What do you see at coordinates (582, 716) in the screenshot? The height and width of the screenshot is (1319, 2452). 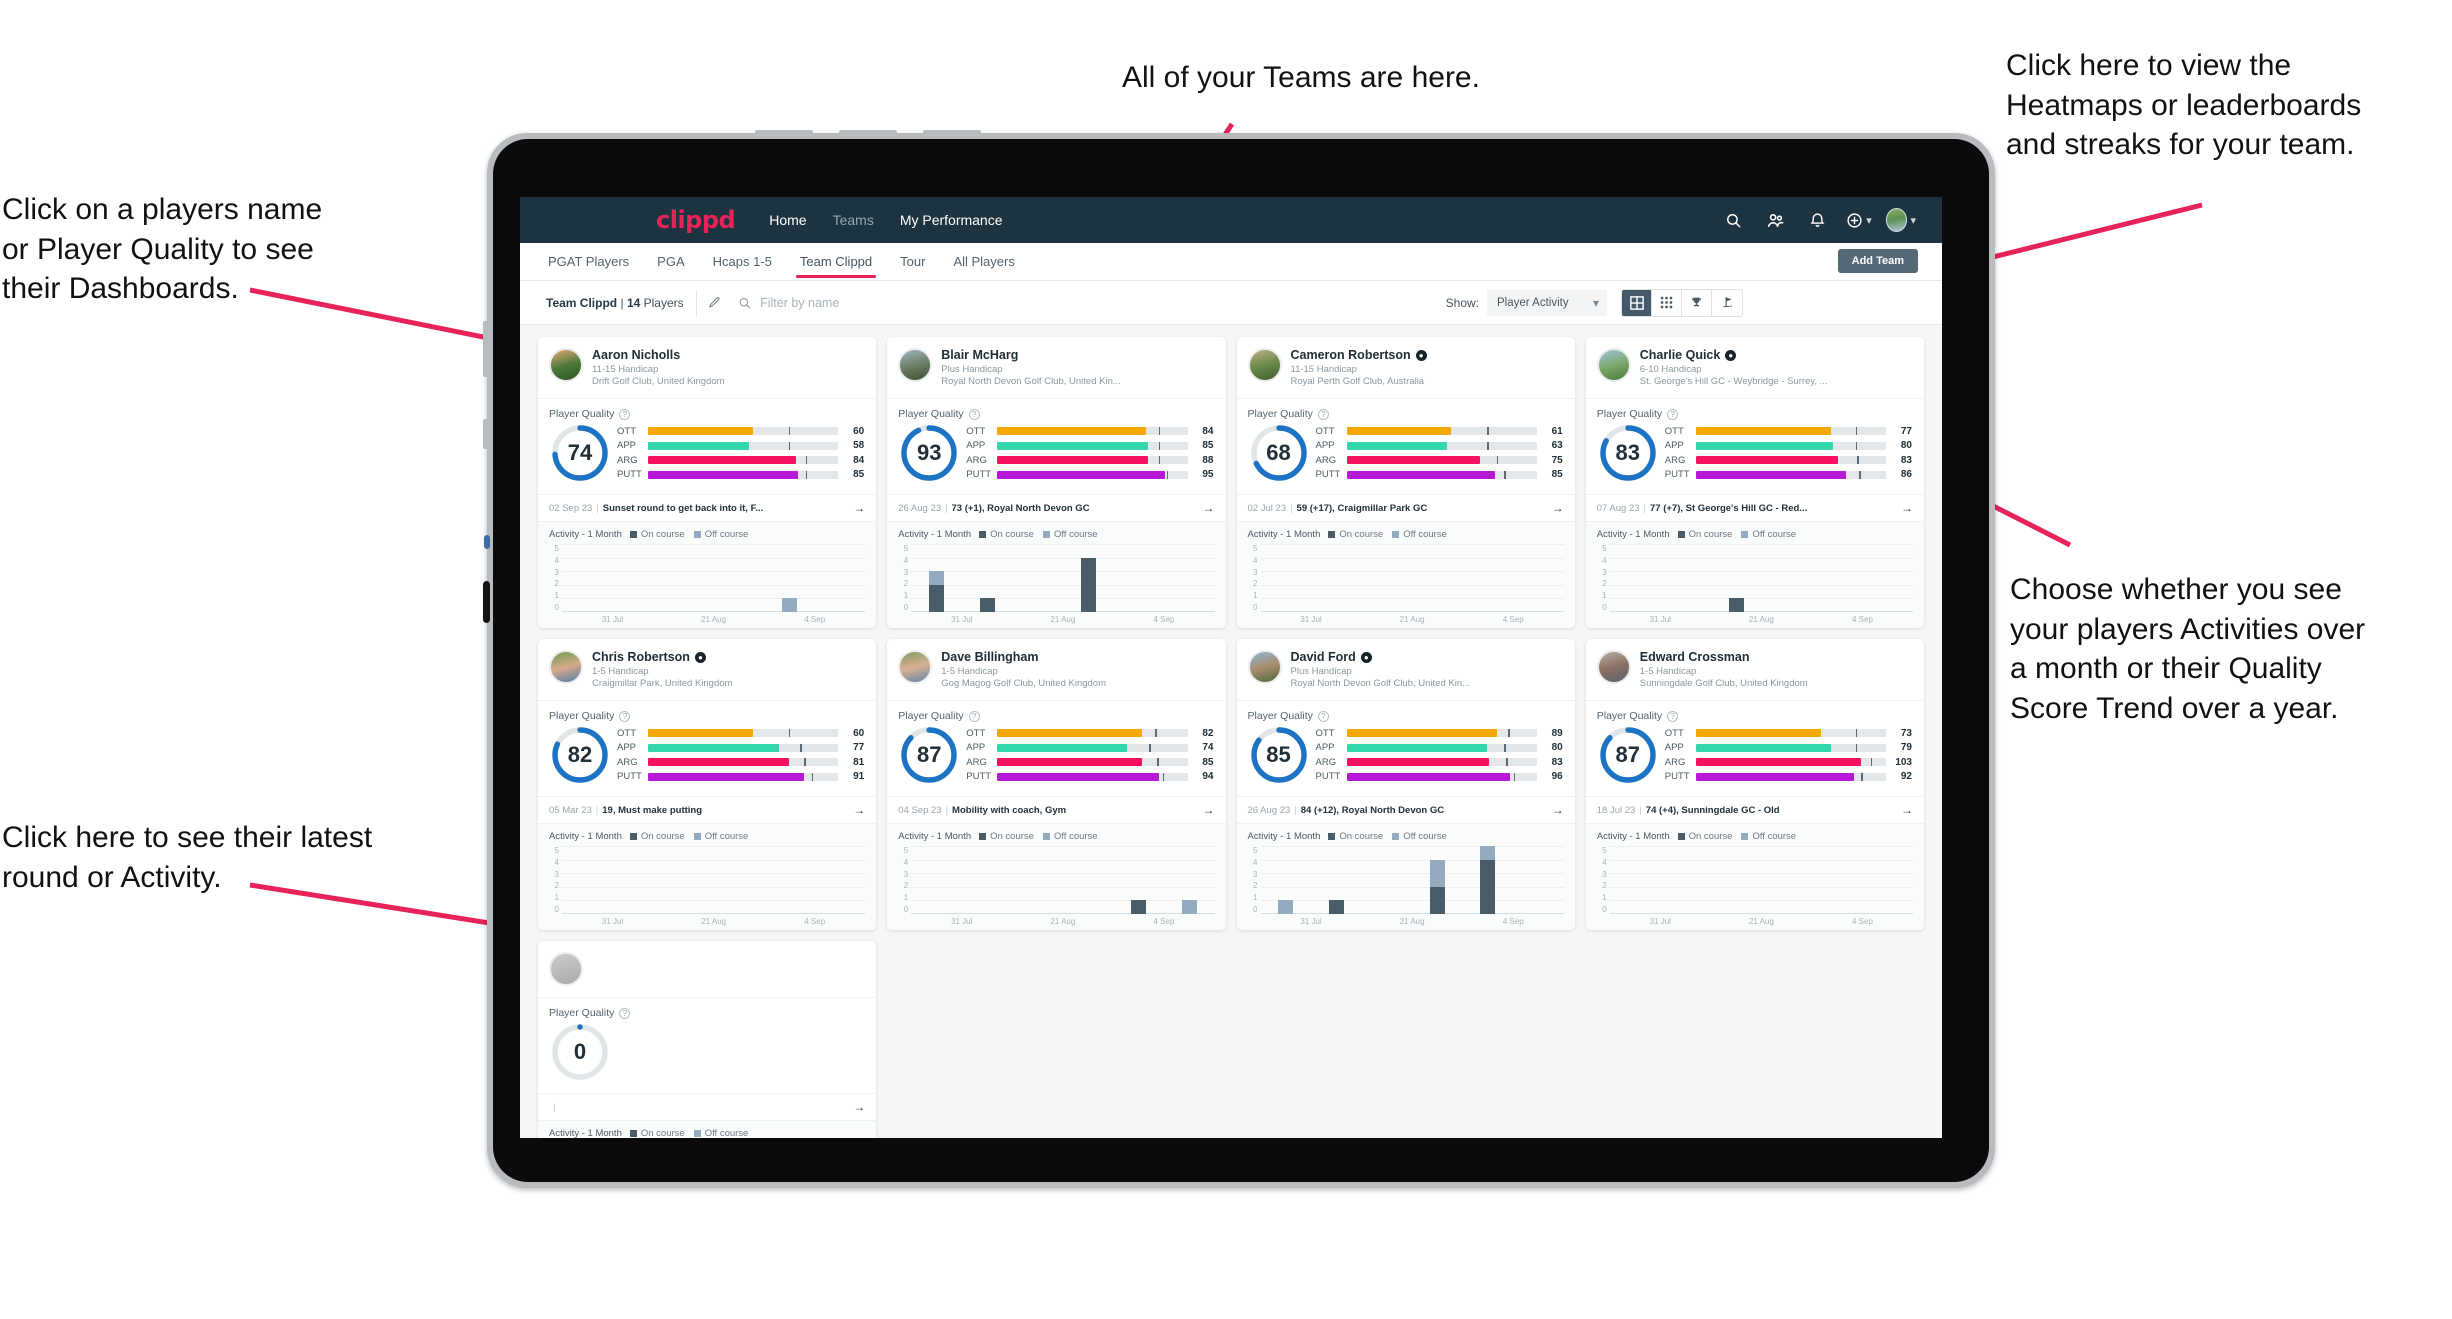 I see `player-quality-label: Player Quality` at bounding box center [582, 716].